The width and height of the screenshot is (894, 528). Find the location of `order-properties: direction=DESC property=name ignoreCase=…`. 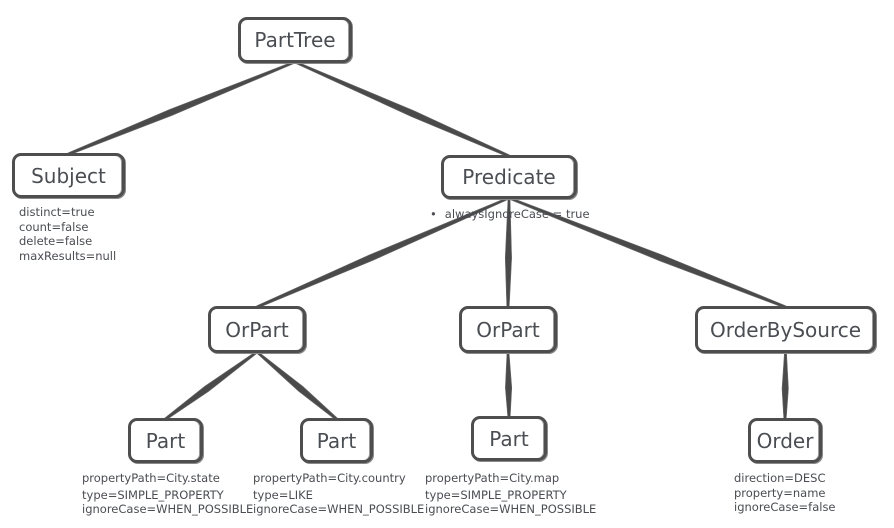

order-properties: direction=DESC property=name ignoreCase=… is located at coordinates (785, 493).